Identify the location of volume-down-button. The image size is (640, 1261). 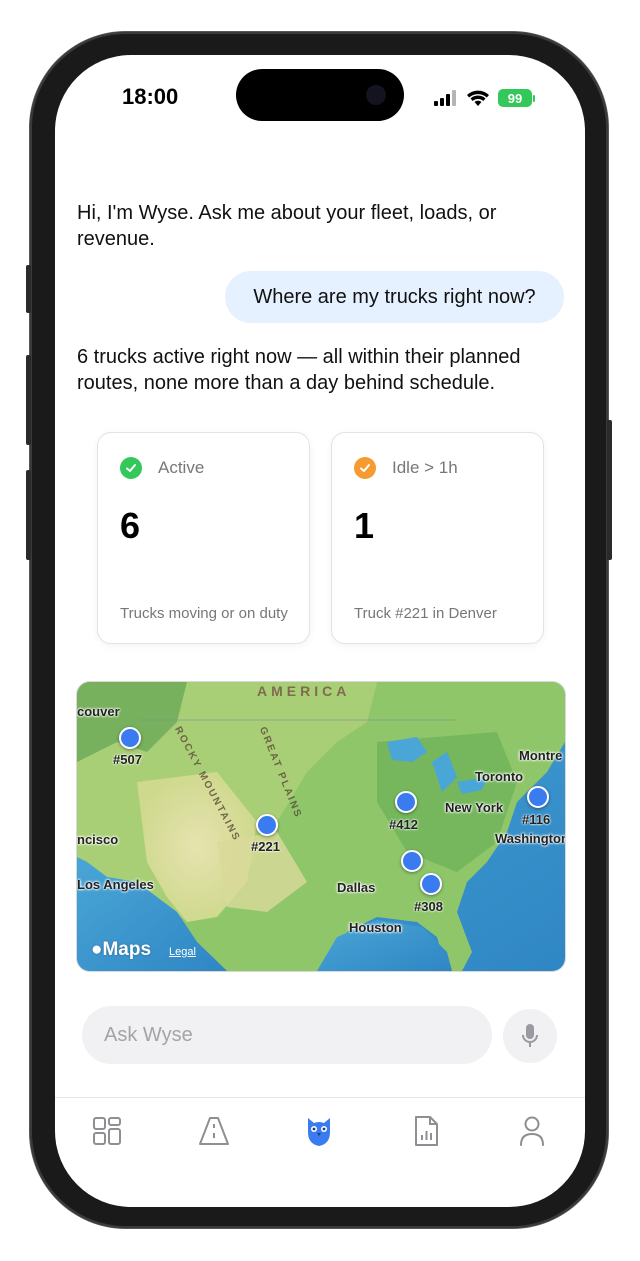
(28, 515).